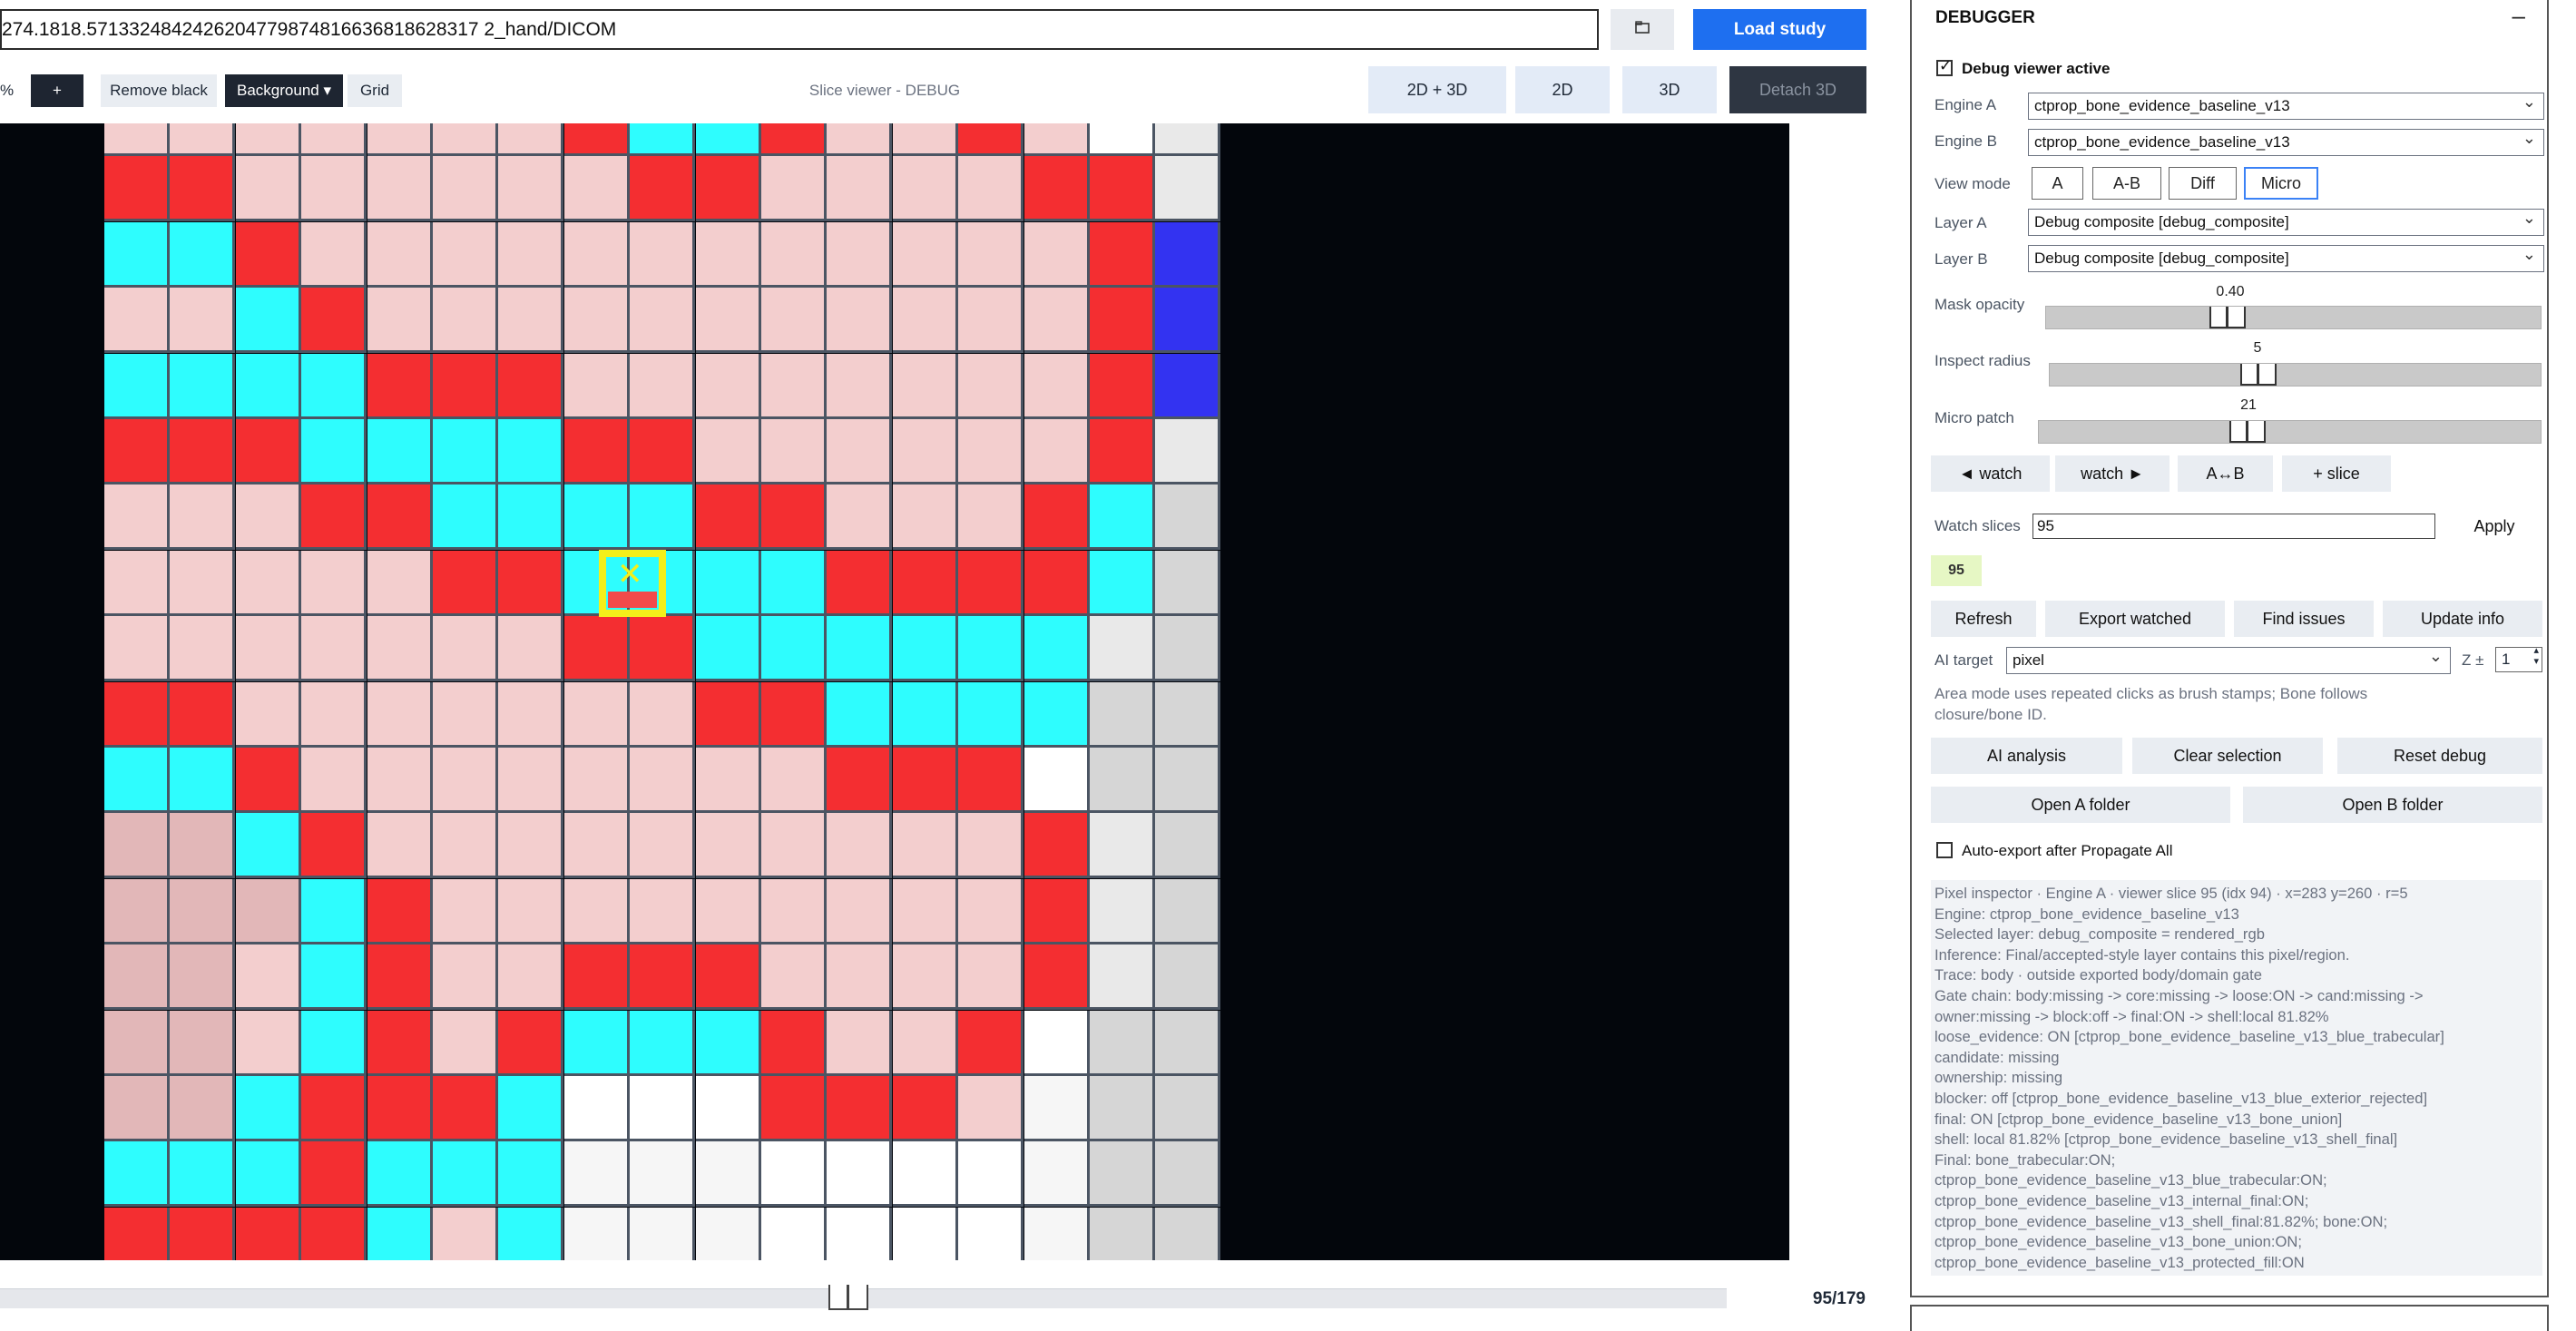 The width and height of the screenshot is (2576, 1331). I want to click on auto-export-checkbox, so click(1944, 850).